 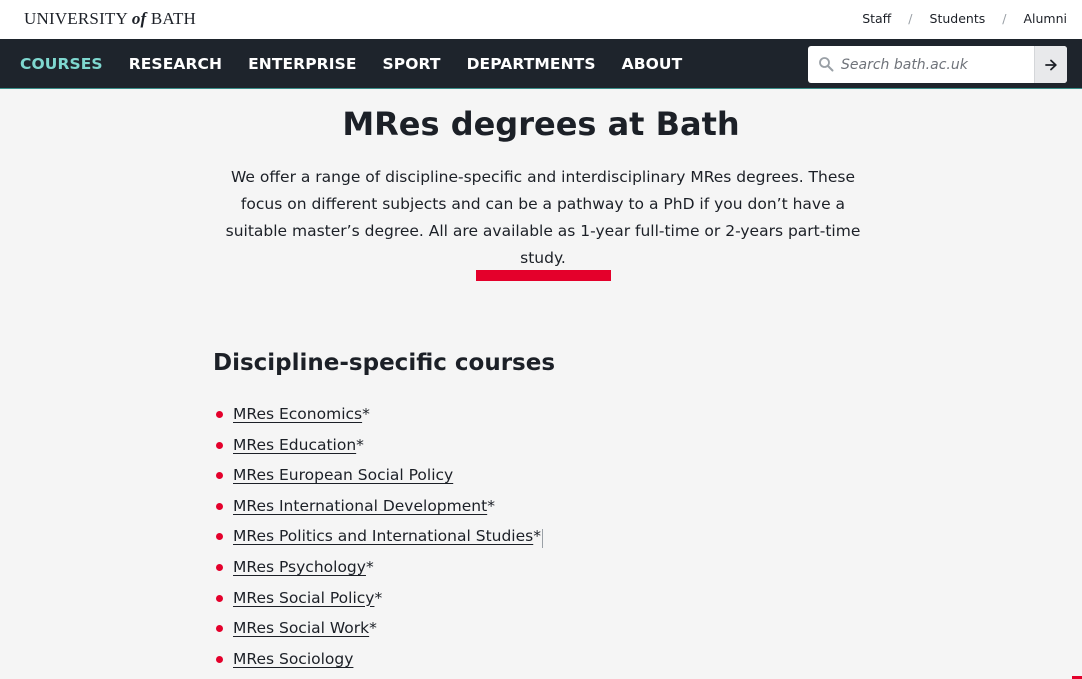 I want to click on search-submit-button, so click(x=1050, y=64).